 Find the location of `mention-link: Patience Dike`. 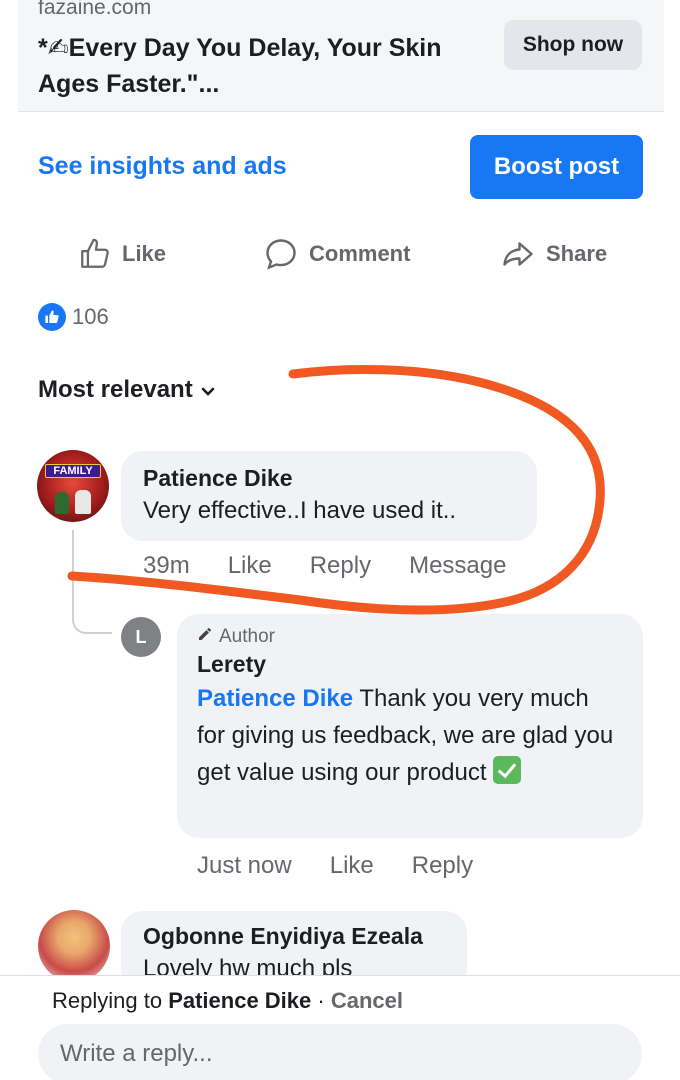

mention-link: Patience Dike is located at coordinates (275, 698).